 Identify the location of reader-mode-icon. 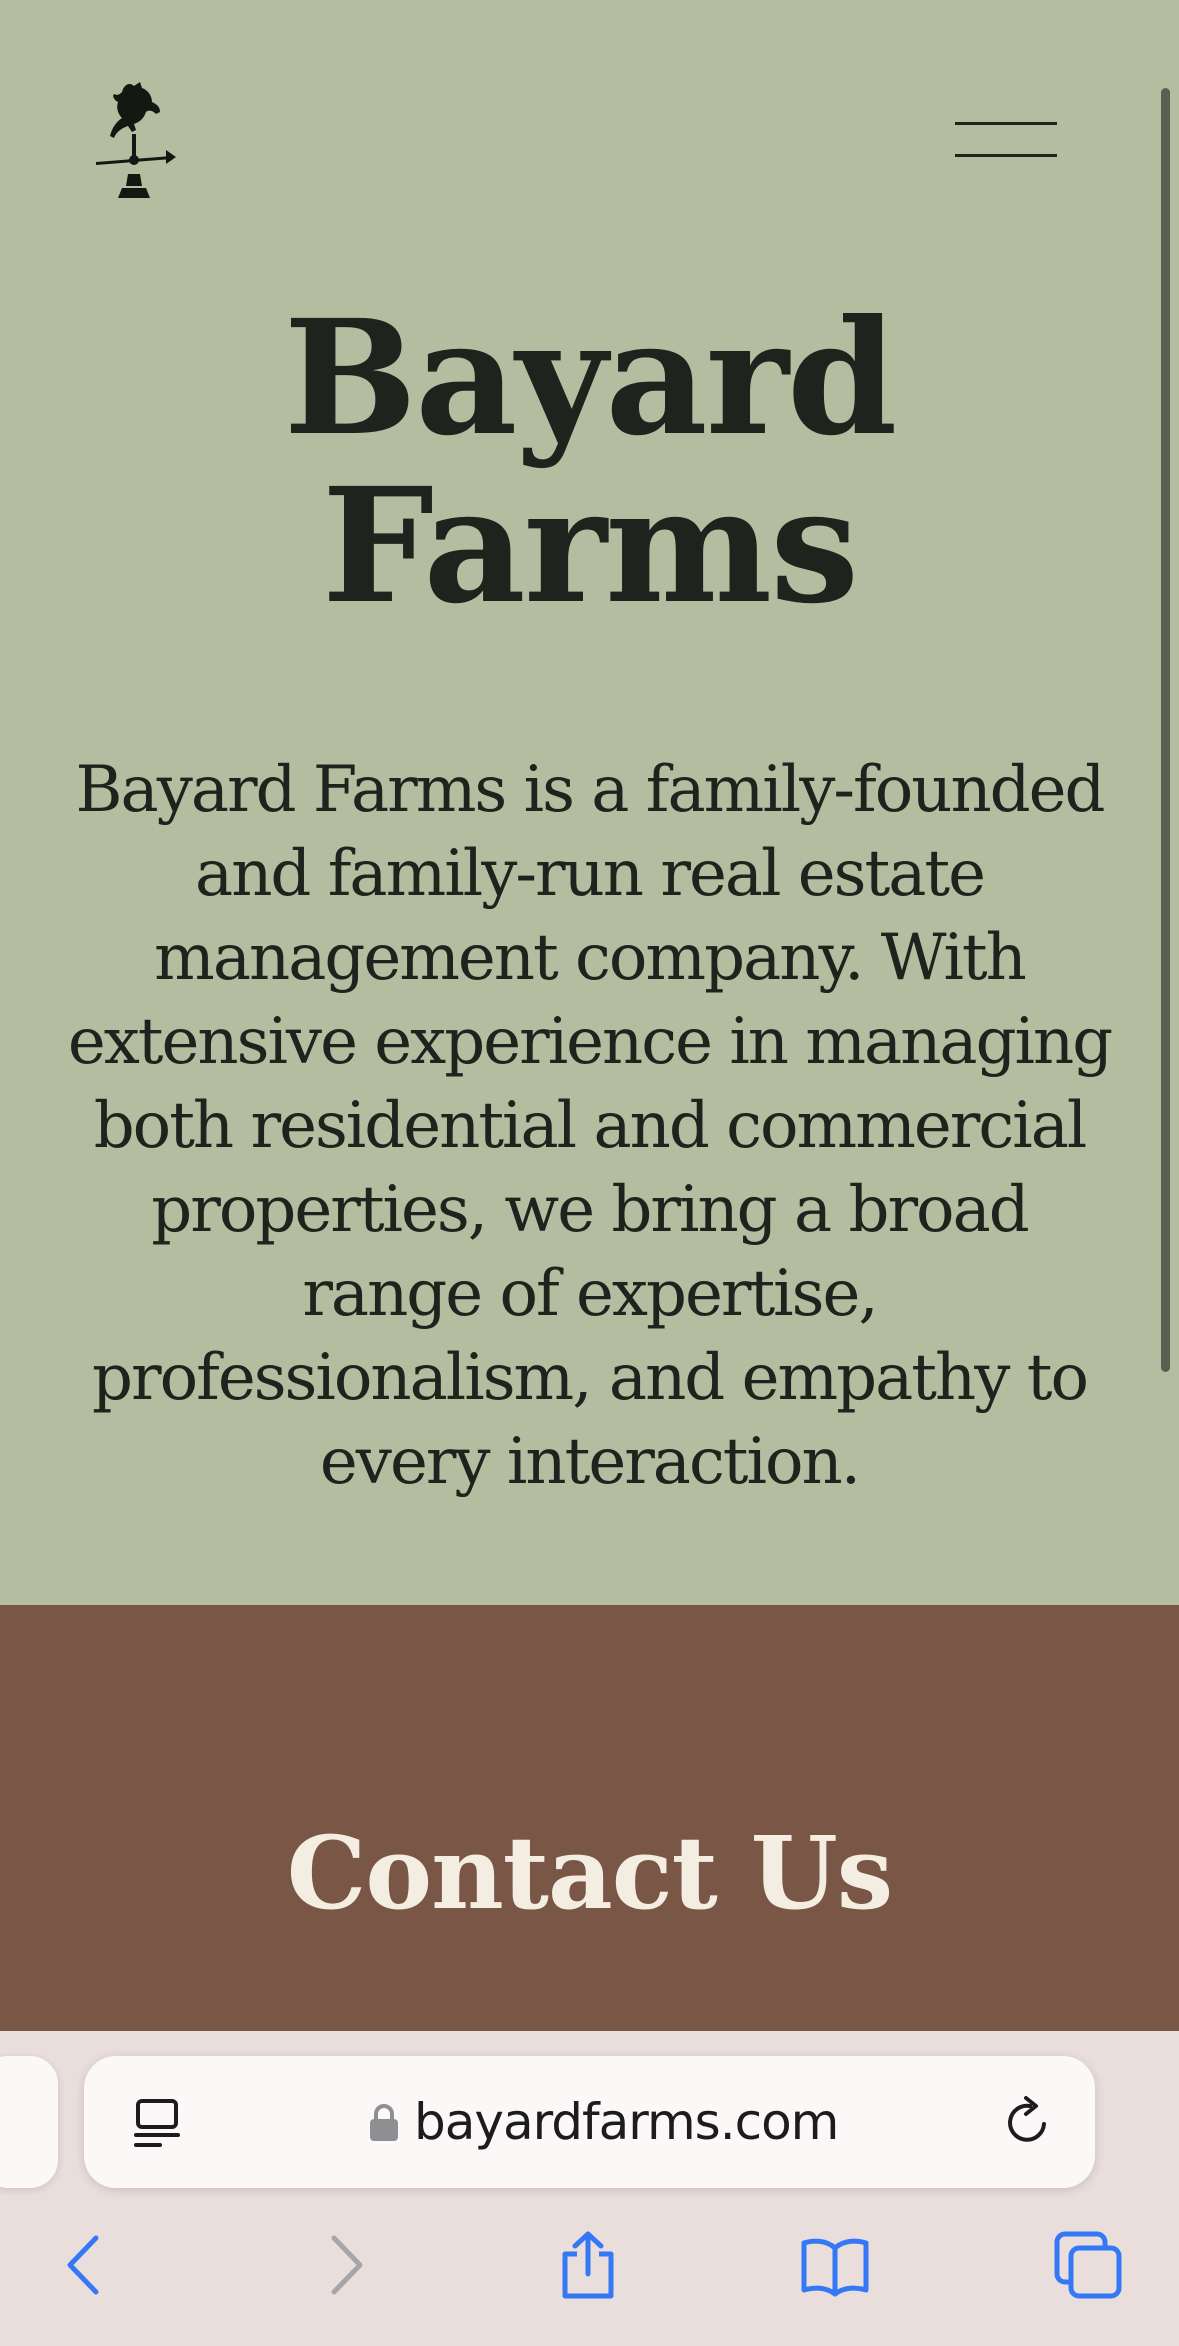
(158, 2123).